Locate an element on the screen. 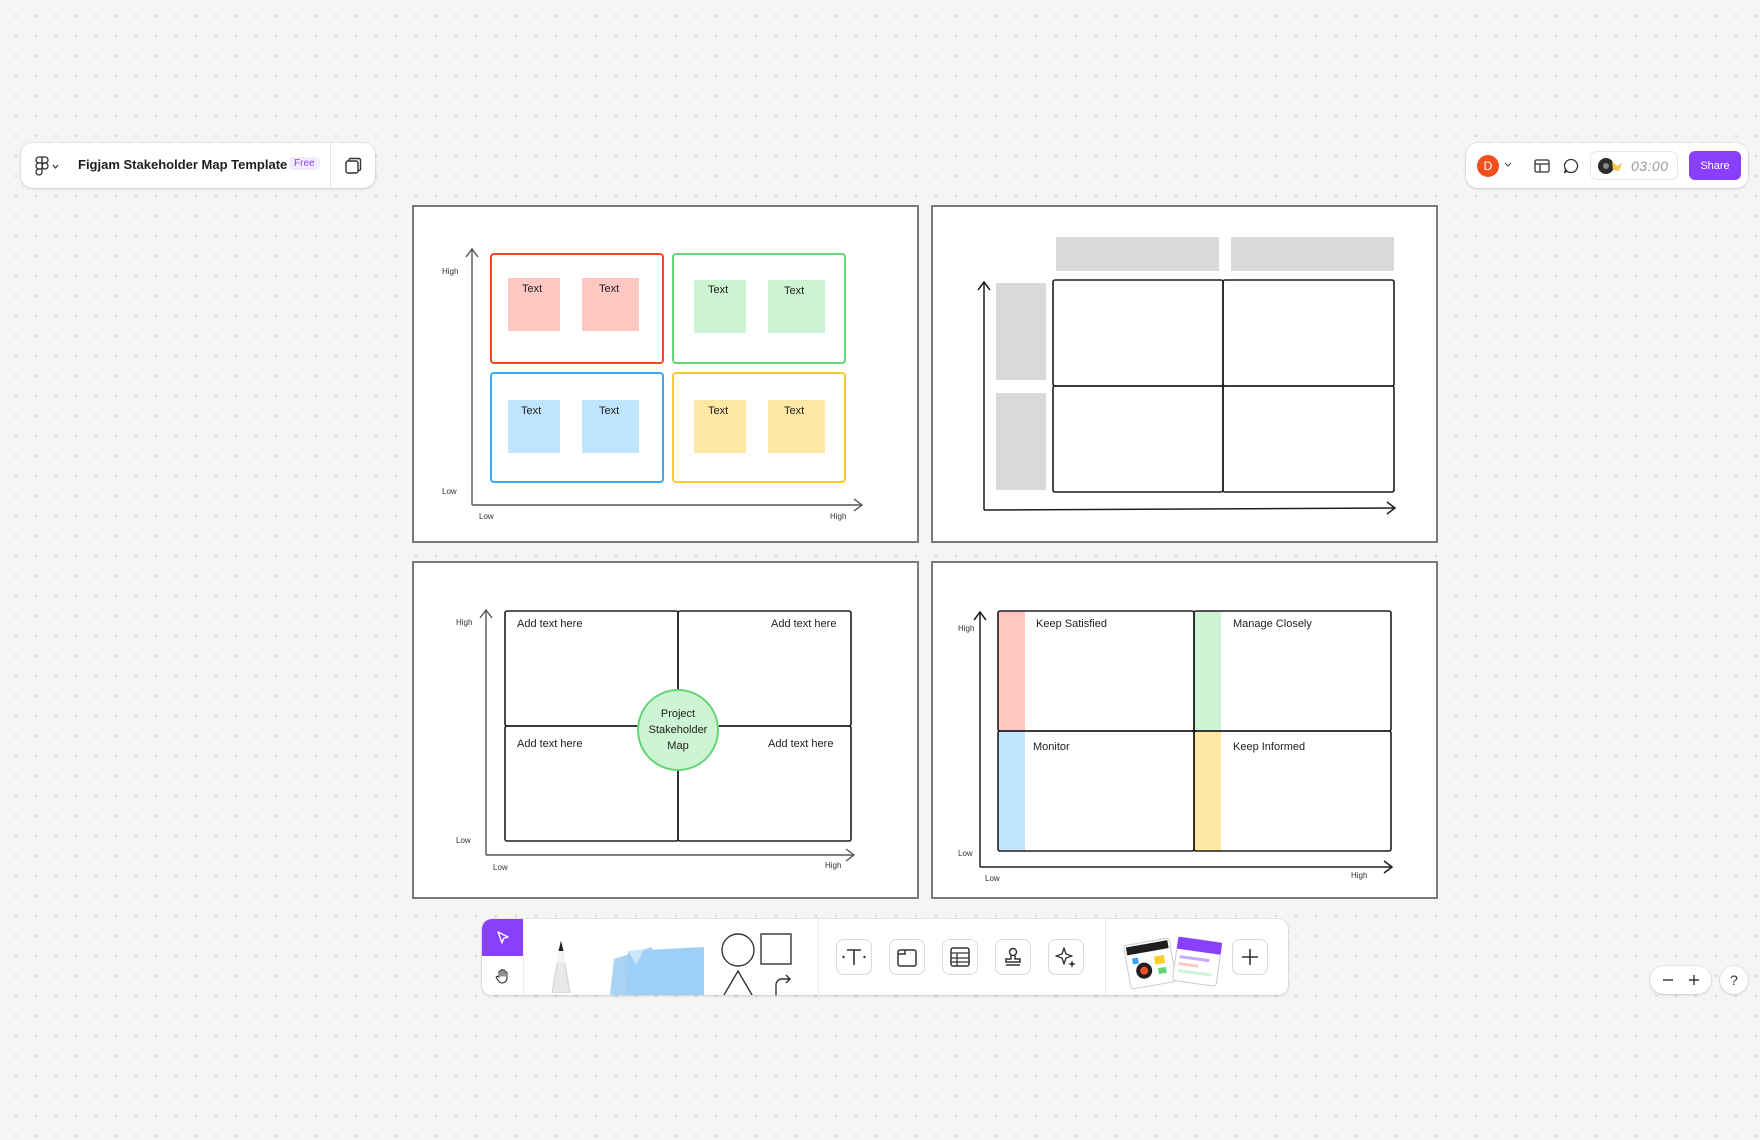 This screenshot has height=1140, width=1760. grid-axes-diagram is located at coordinates (664, 379).